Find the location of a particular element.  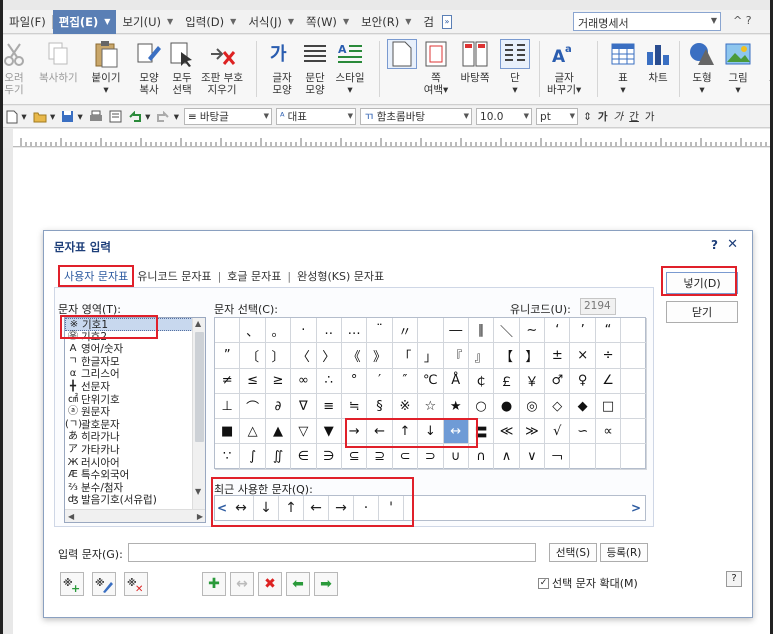

char-cell: § is located at coordinates (380, 406).